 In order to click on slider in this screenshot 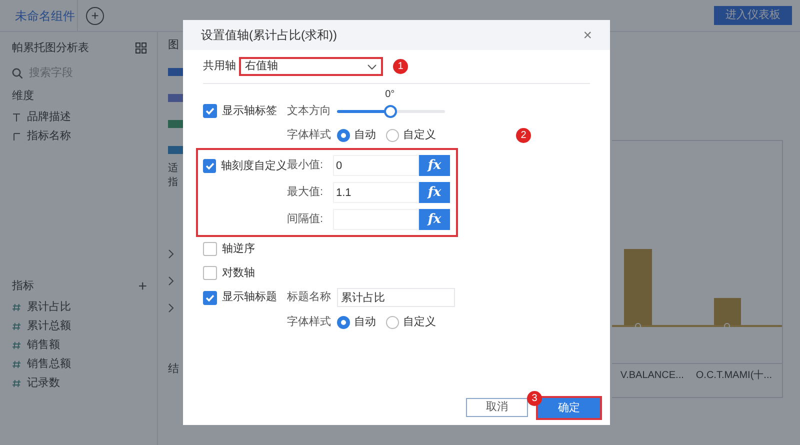, I will do `click(391, 111)`.